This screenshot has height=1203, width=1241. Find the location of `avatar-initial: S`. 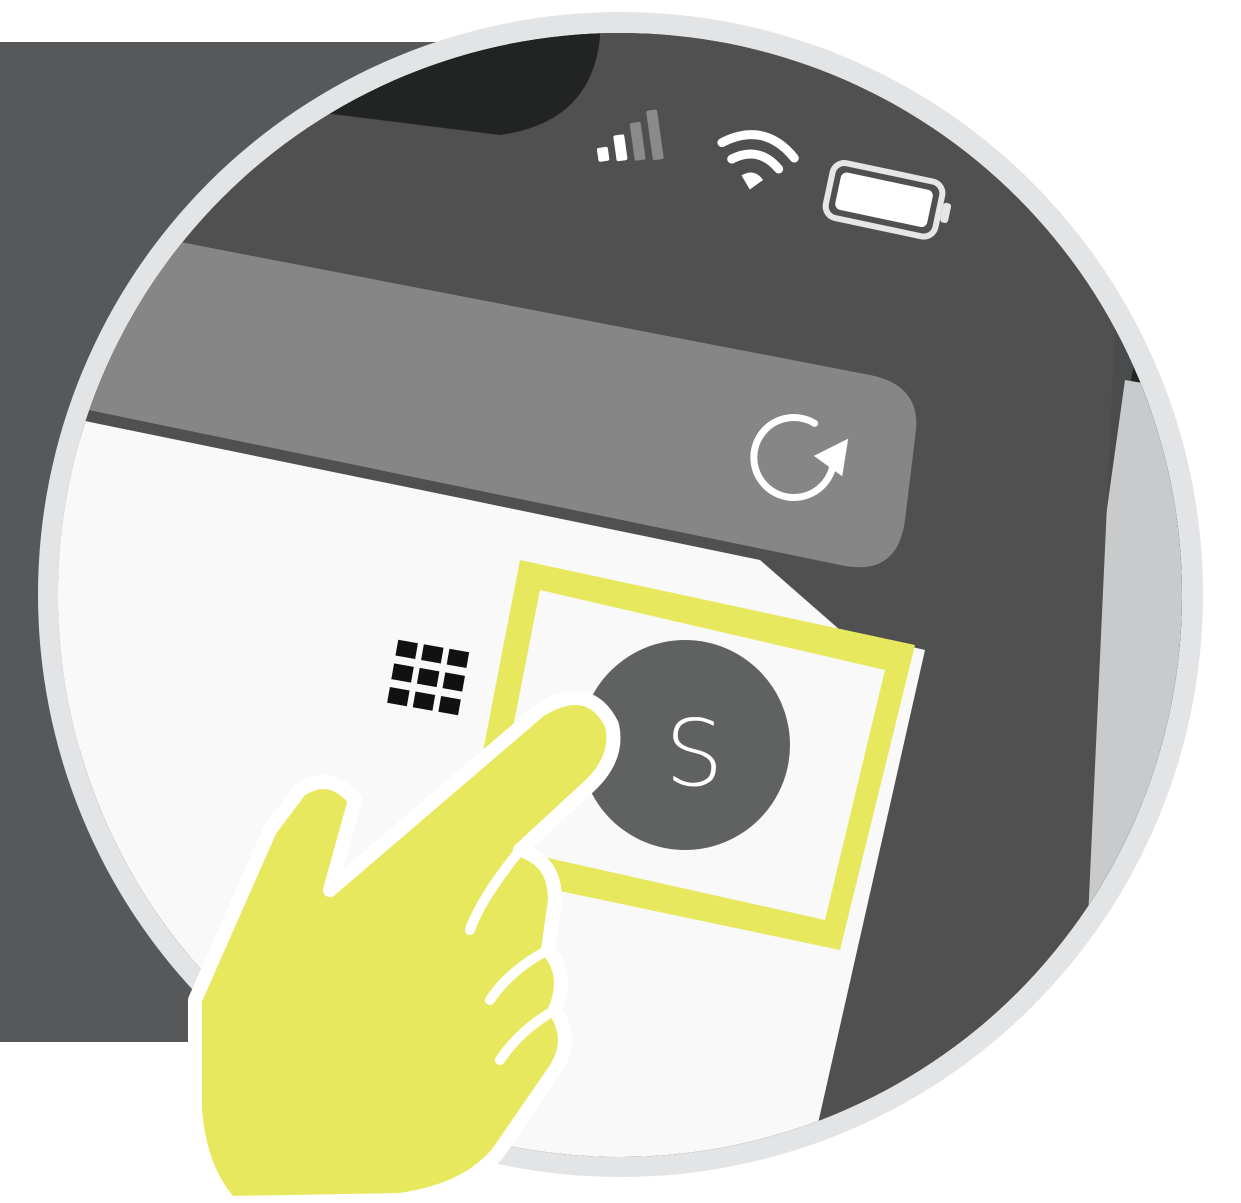

avatar-initial: S is located at coordinates (694, 753).